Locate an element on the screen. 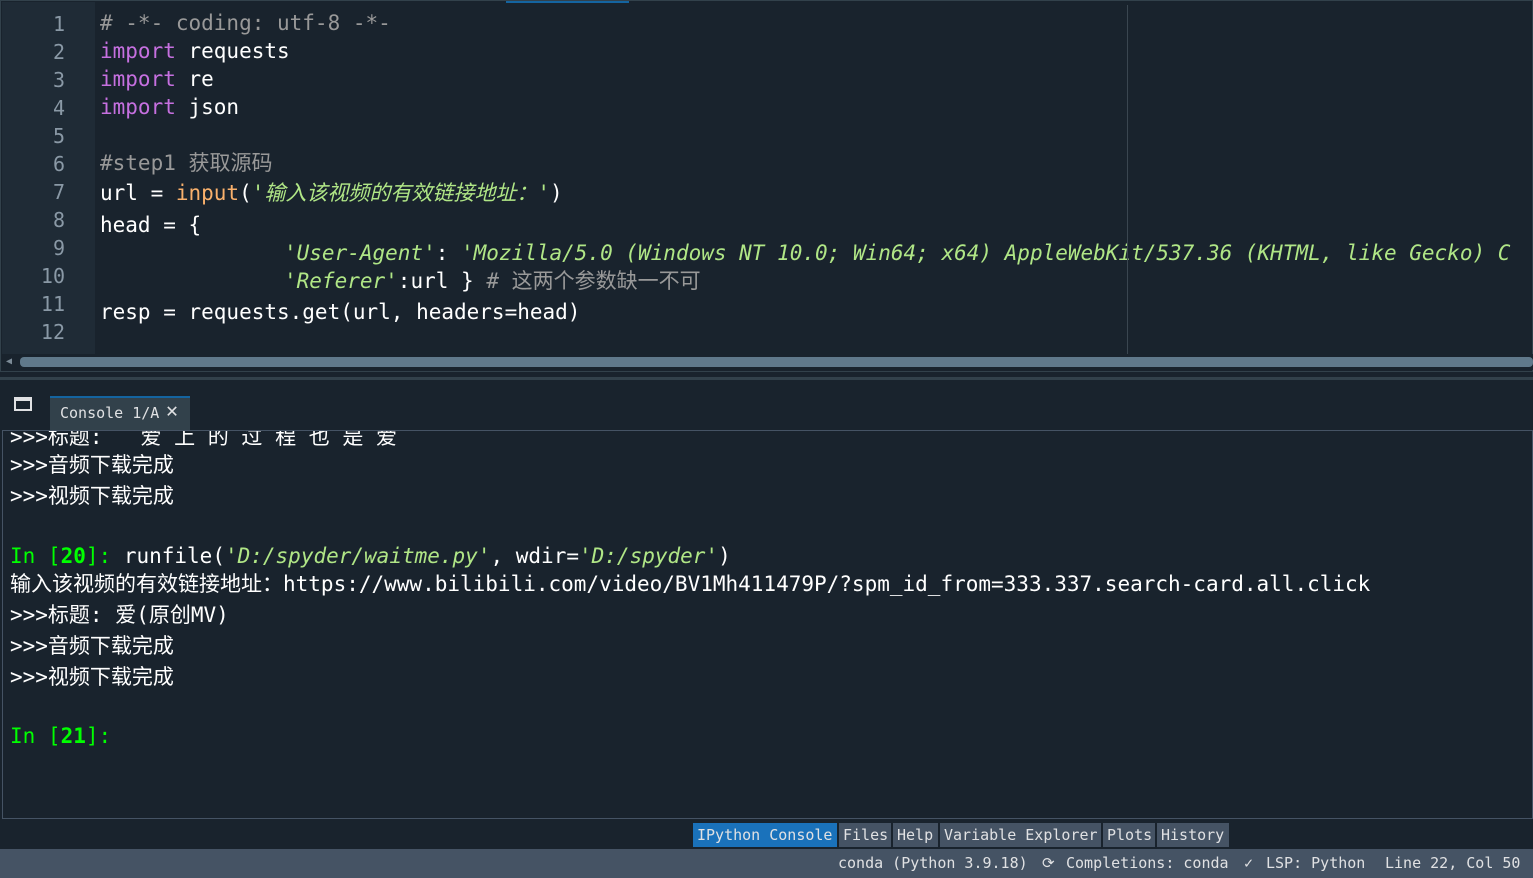 Image resolution: width=1533 pixels, height=878 pixels. line-number: 6 is located at coordinates (58, 164).